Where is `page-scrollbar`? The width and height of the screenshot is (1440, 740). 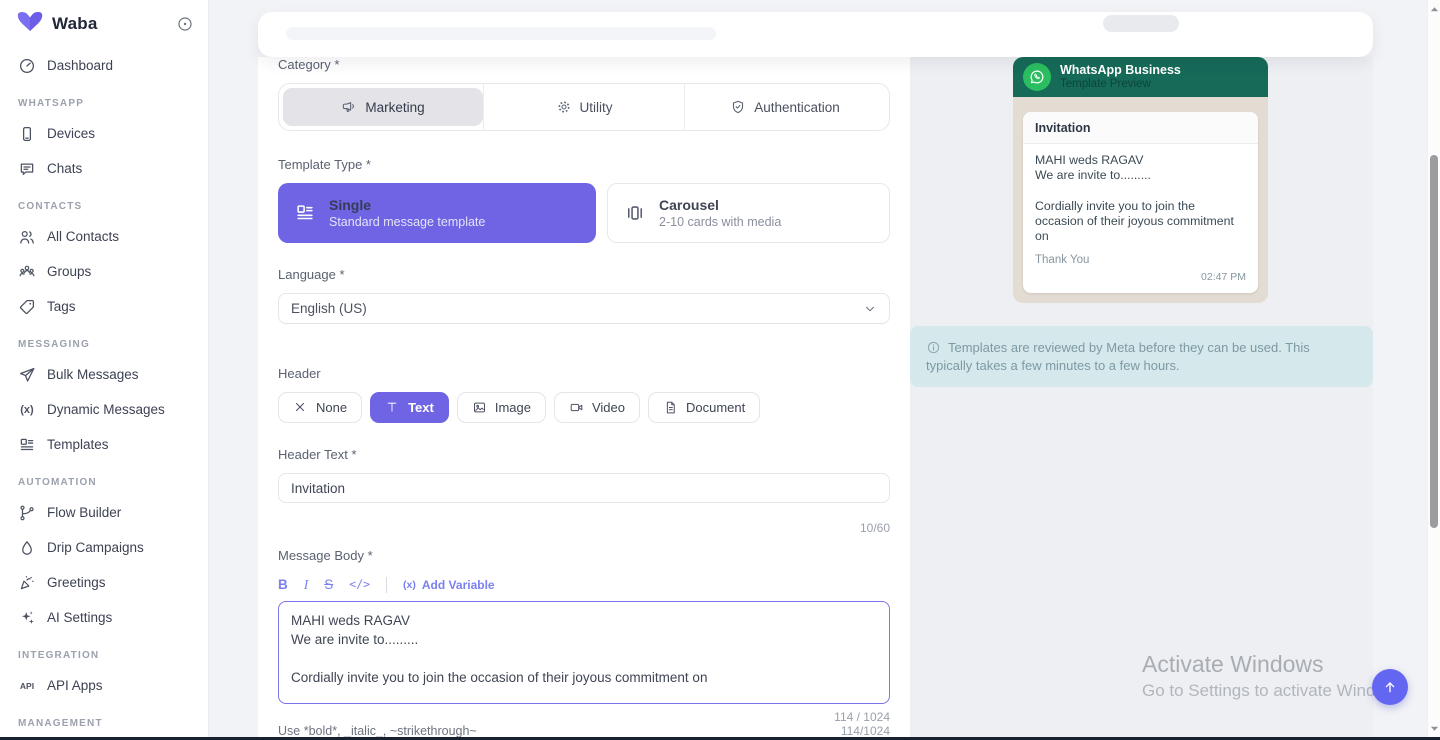 page-scrollbar is located at coordinates (1433, 370).